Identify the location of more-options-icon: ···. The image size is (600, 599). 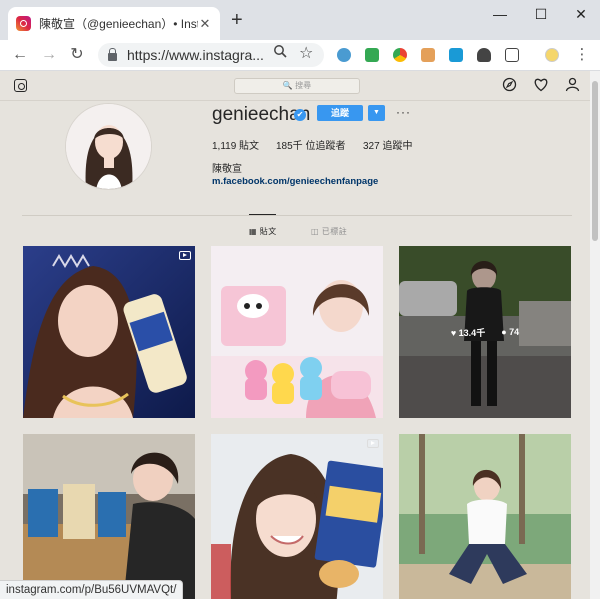
(403, 112).